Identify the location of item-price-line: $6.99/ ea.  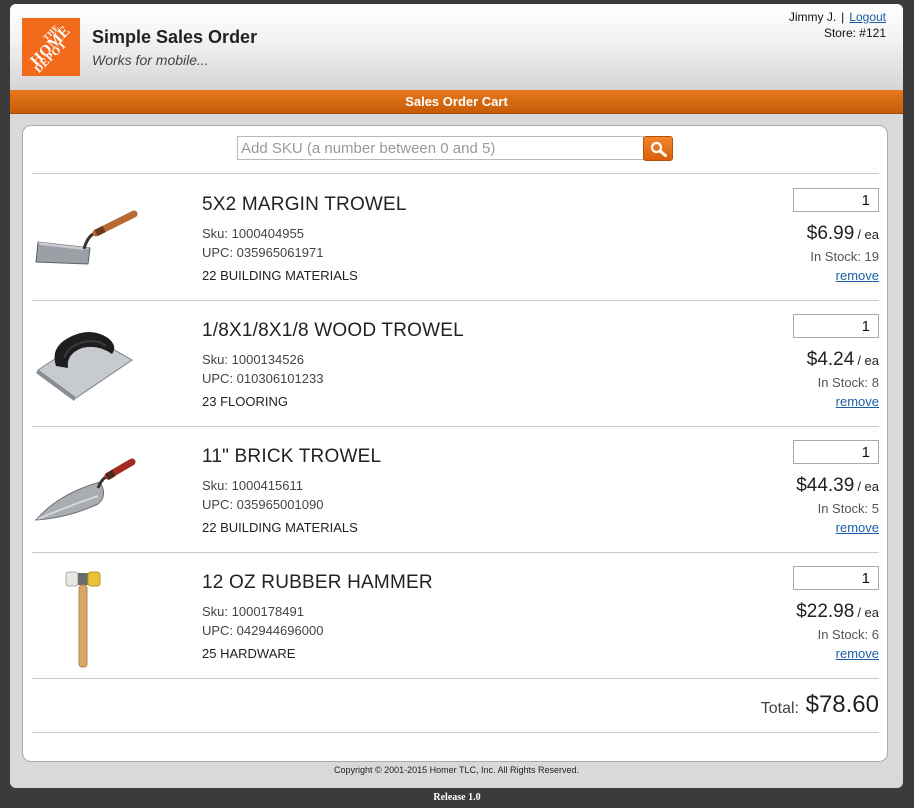
(843, 234).